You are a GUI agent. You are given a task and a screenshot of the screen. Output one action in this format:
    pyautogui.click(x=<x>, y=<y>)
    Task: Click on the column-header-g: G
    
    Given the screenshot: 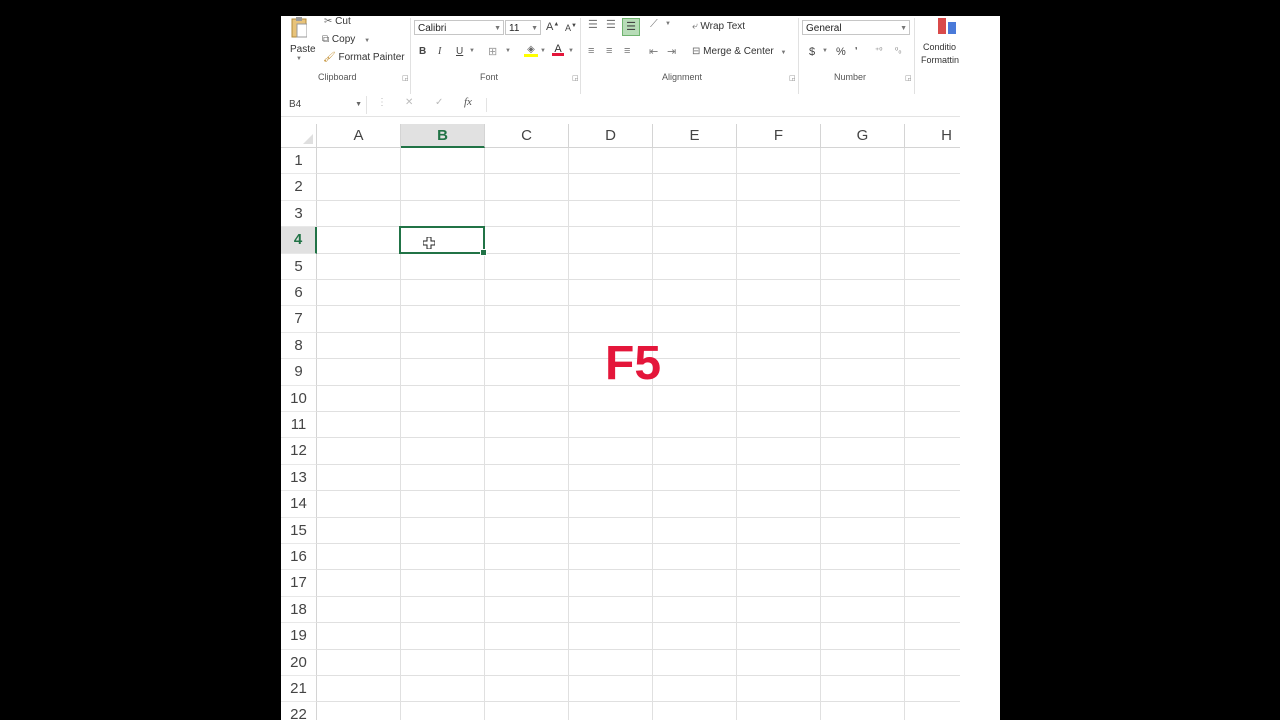 What is the action you would take?
    pyautogui.click(x=863, y=136)
    